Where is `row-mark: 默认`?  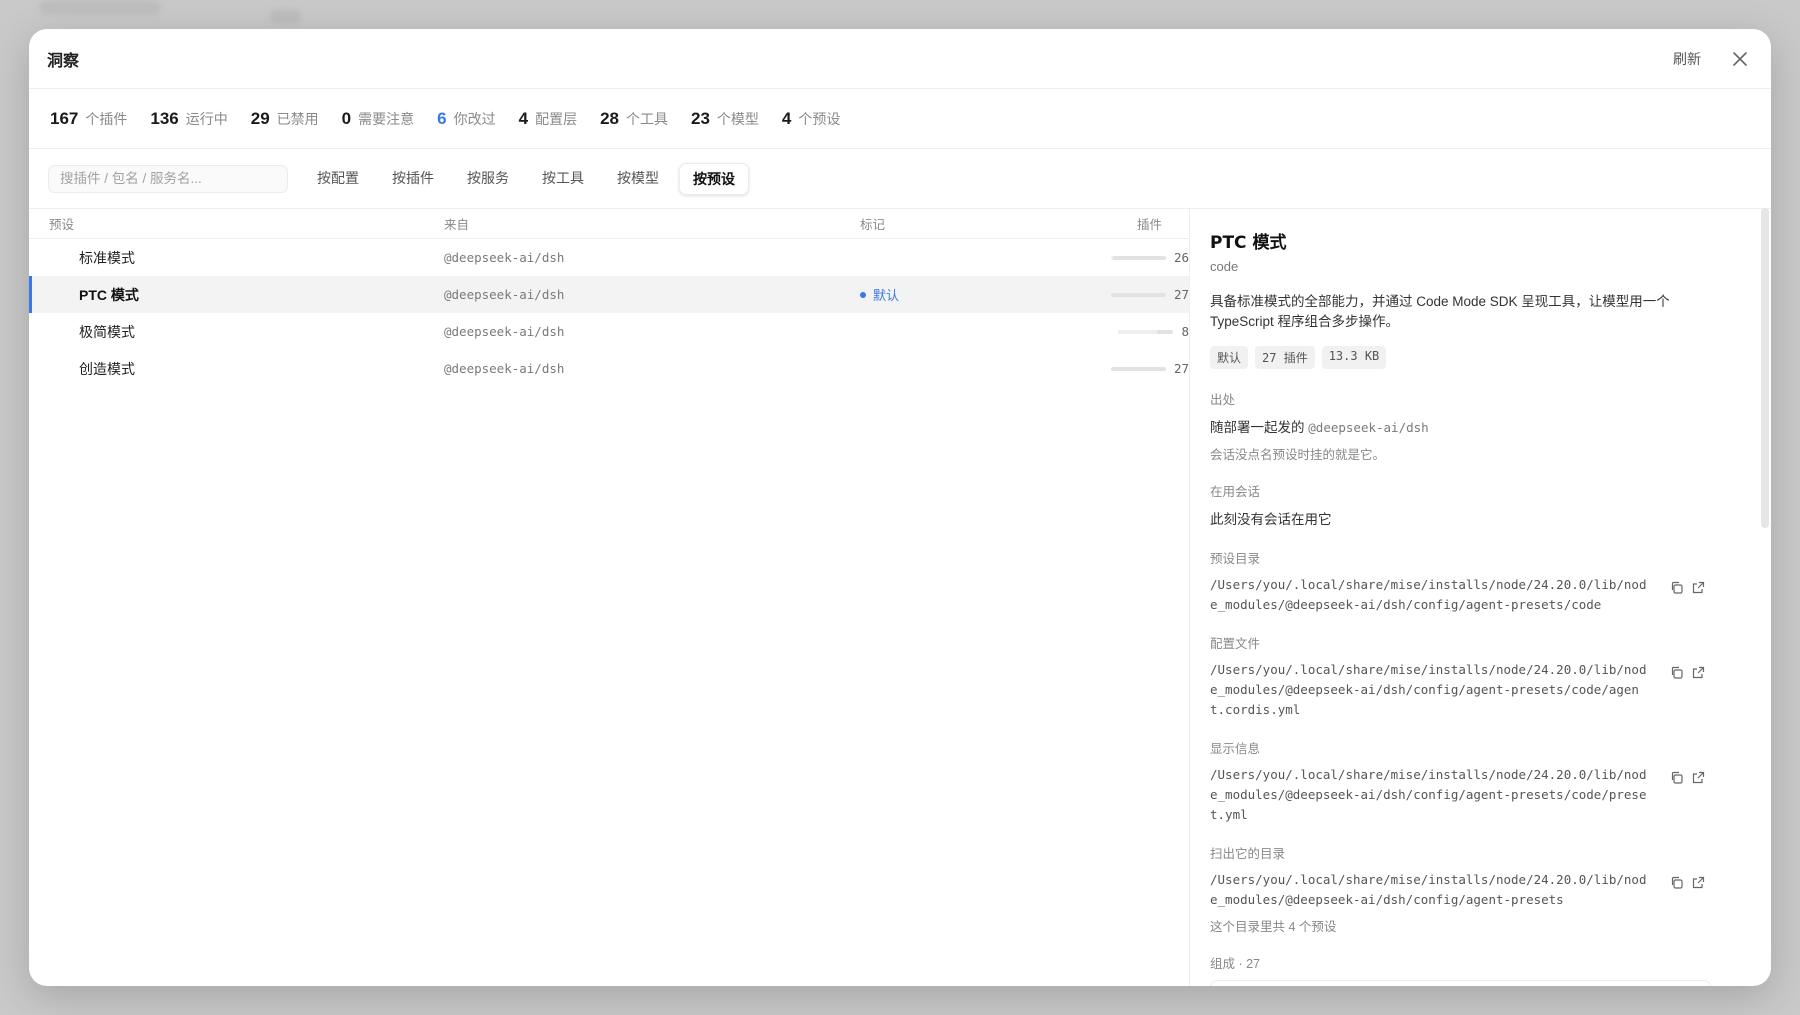 row-mark: 默认 is located at coordinates (886, 295).